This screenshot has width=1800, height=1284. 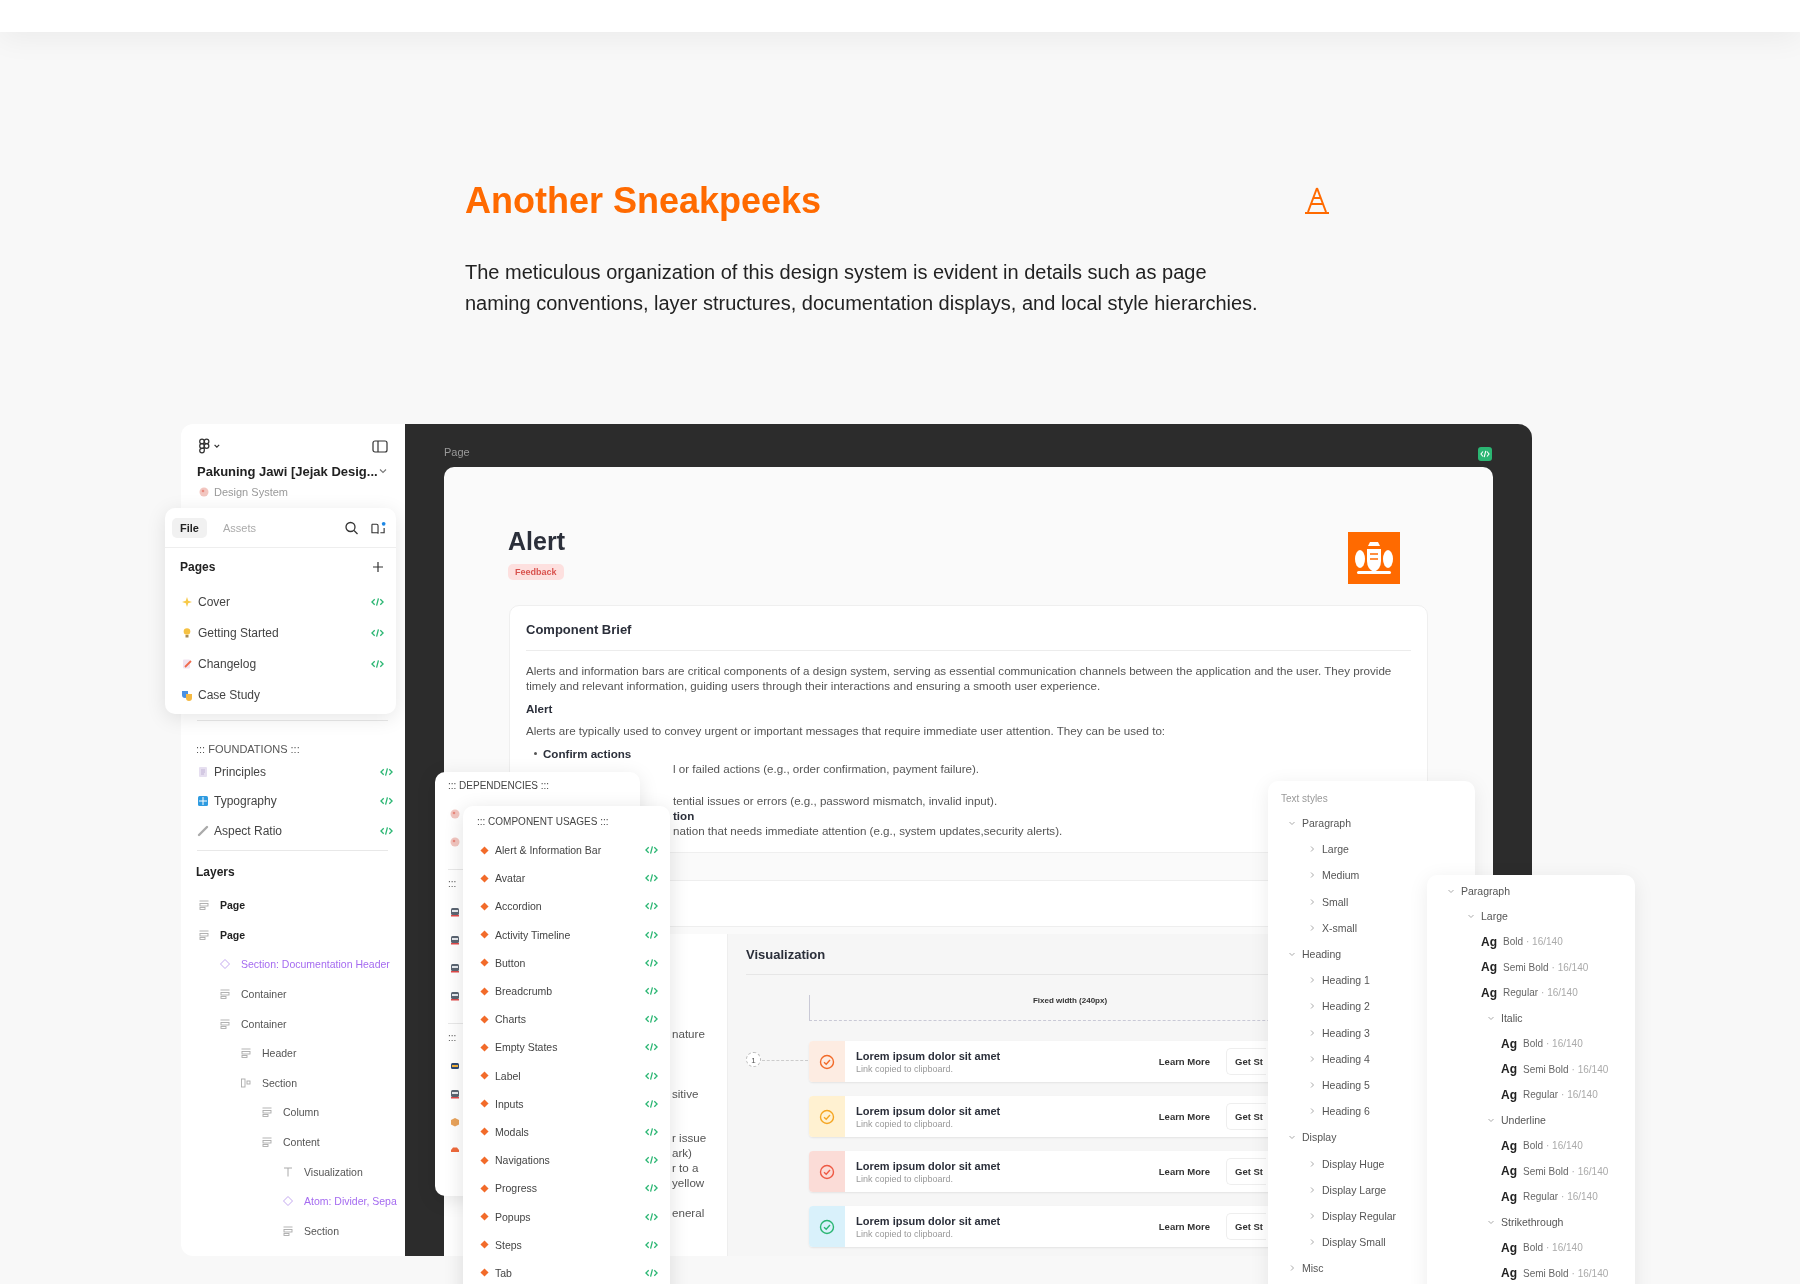 What do you see at coordinates (566, 991) in the screenshot?
I see `component-item: Breadcrumb` at bounding box center [566, 991].